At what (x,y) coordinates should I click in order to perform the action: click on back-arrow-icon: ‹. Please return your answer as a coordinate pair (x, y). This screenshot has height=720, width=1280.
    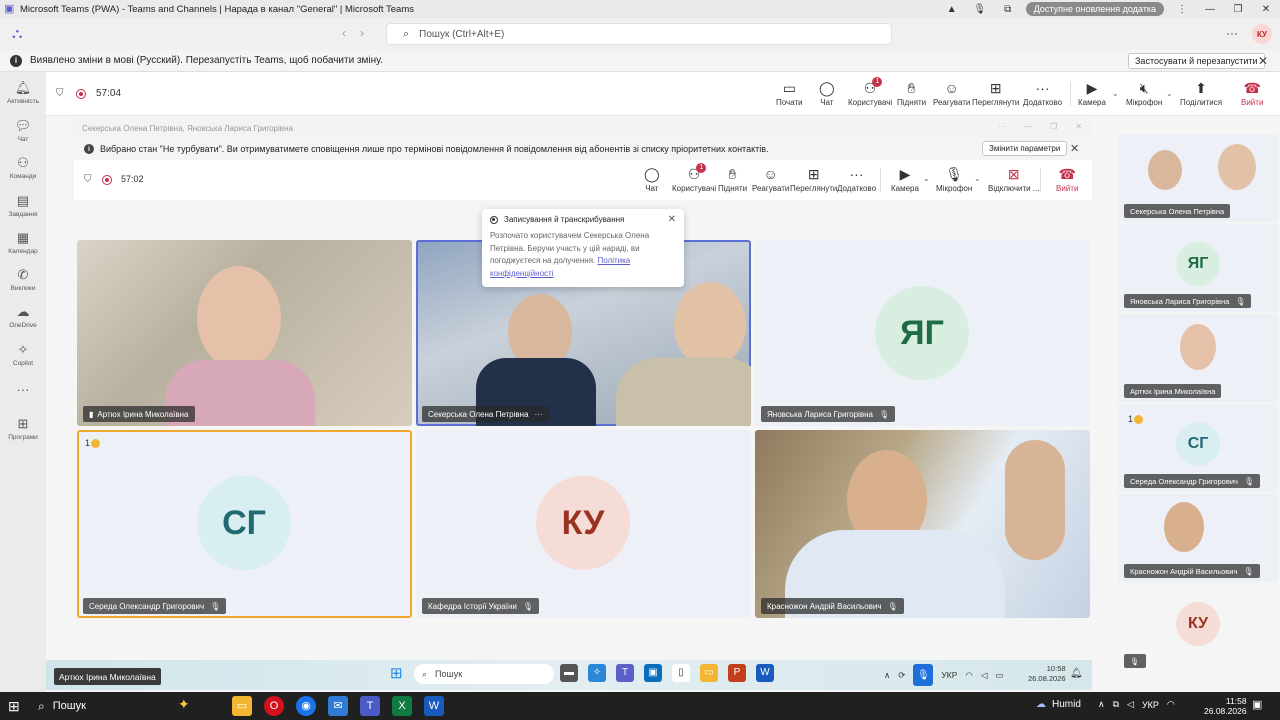
    Looking at the image, I should click on (344, 33).